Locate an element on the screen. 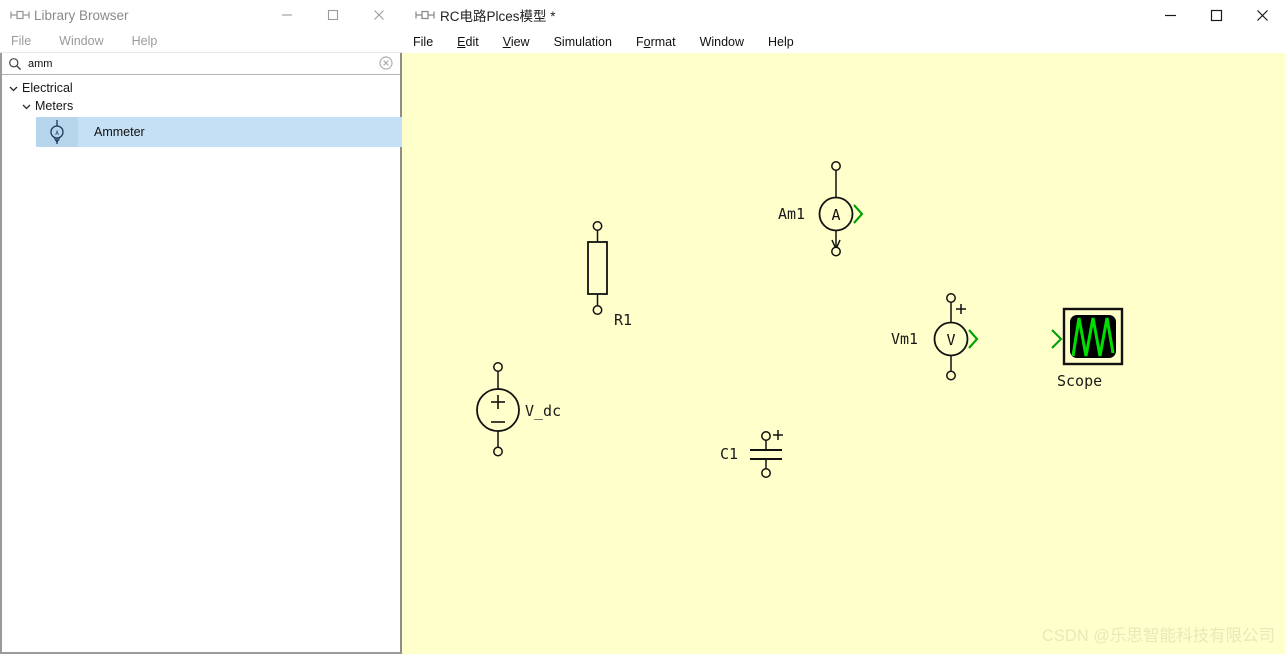 This screenshot has width=1285, height=654. block-label-c1: C1 is located at coordinates (729, 454).